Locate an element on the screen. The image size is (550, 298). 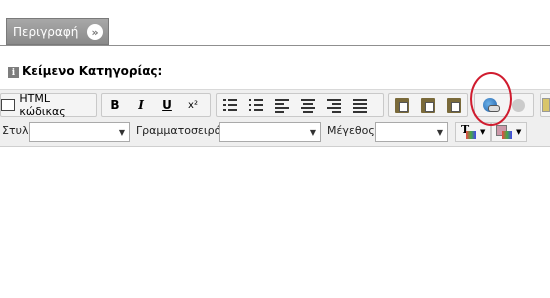
superscript-button: x² is located at coordinates (193, 105).